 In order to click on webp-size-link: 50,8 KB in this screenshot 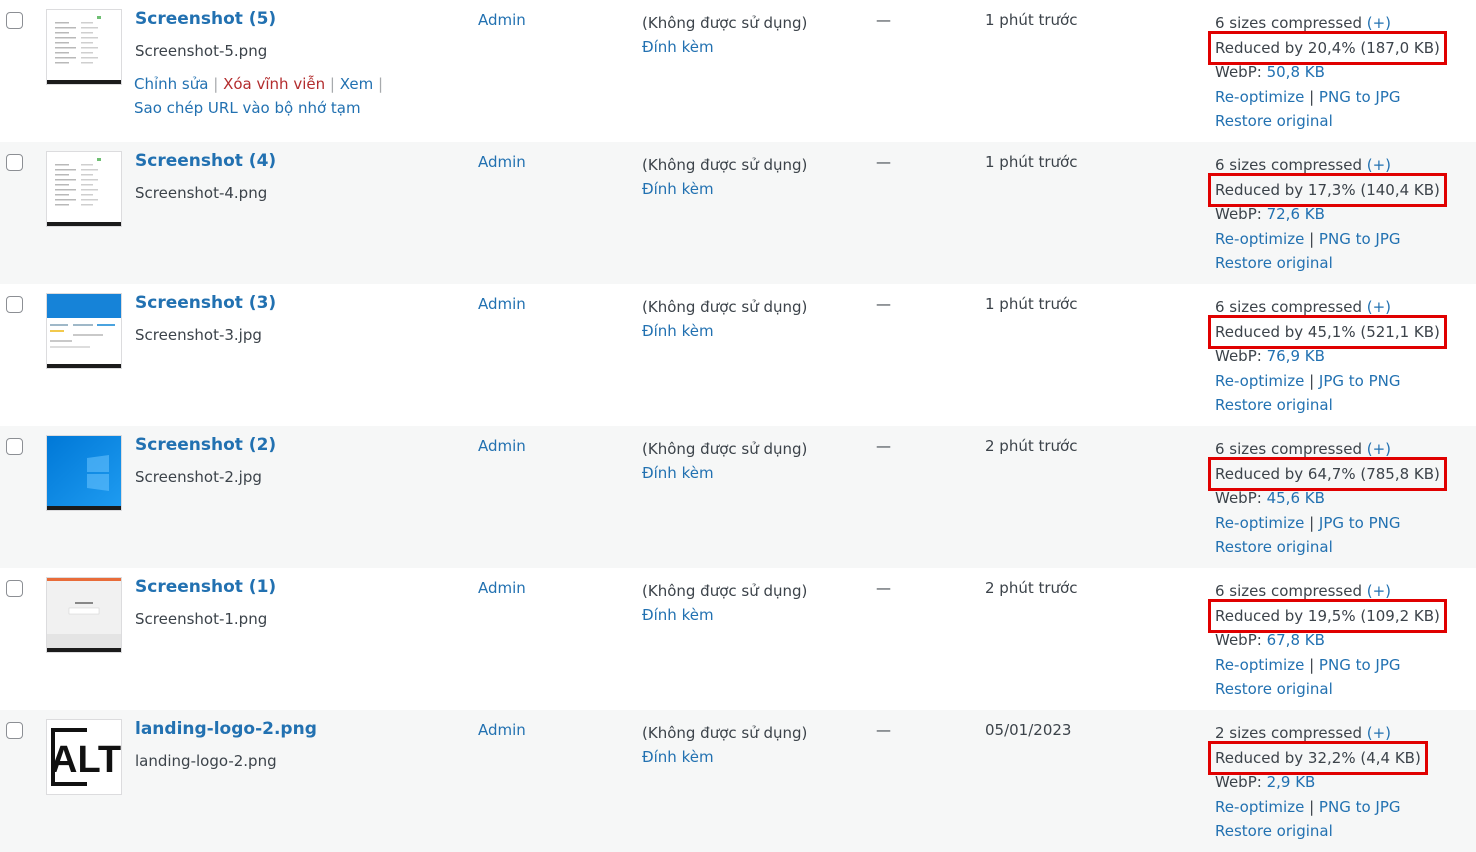, I will do `click(1296, 72)`.